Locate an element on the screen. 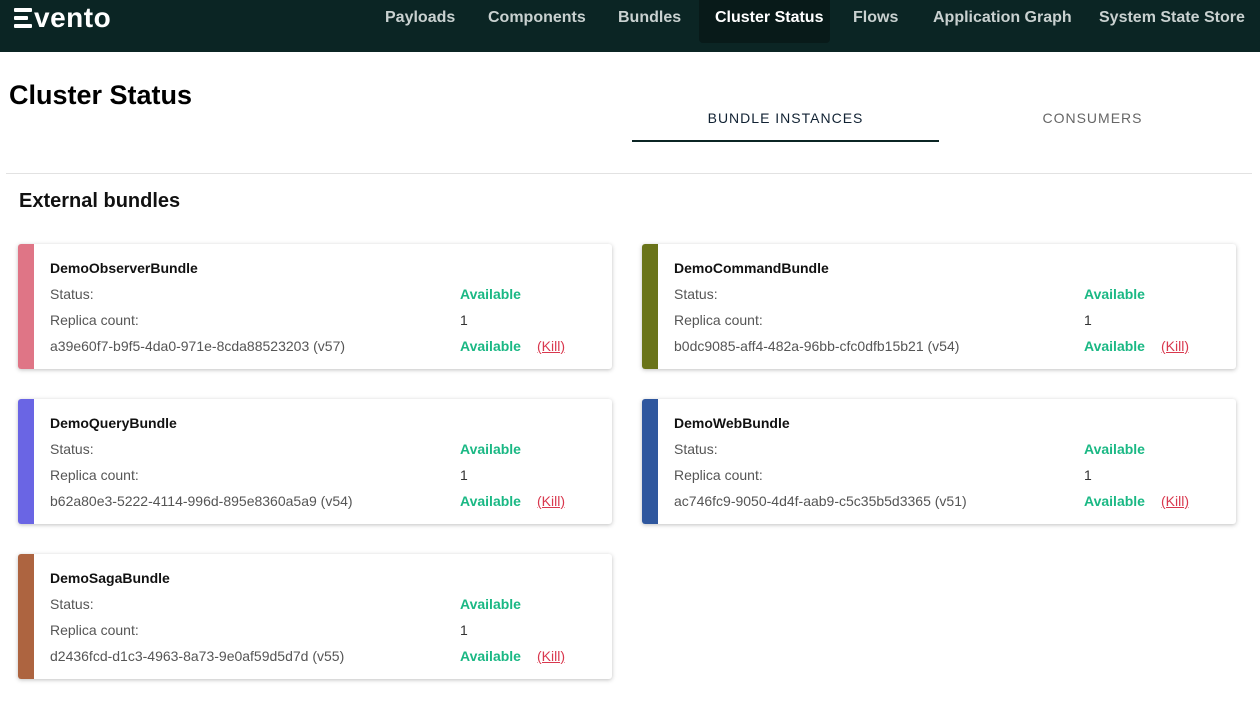 Image resolution: width=1260 pixels, height=707 pixels. page-title: Cluster Status is located at coordinates (101, 95).